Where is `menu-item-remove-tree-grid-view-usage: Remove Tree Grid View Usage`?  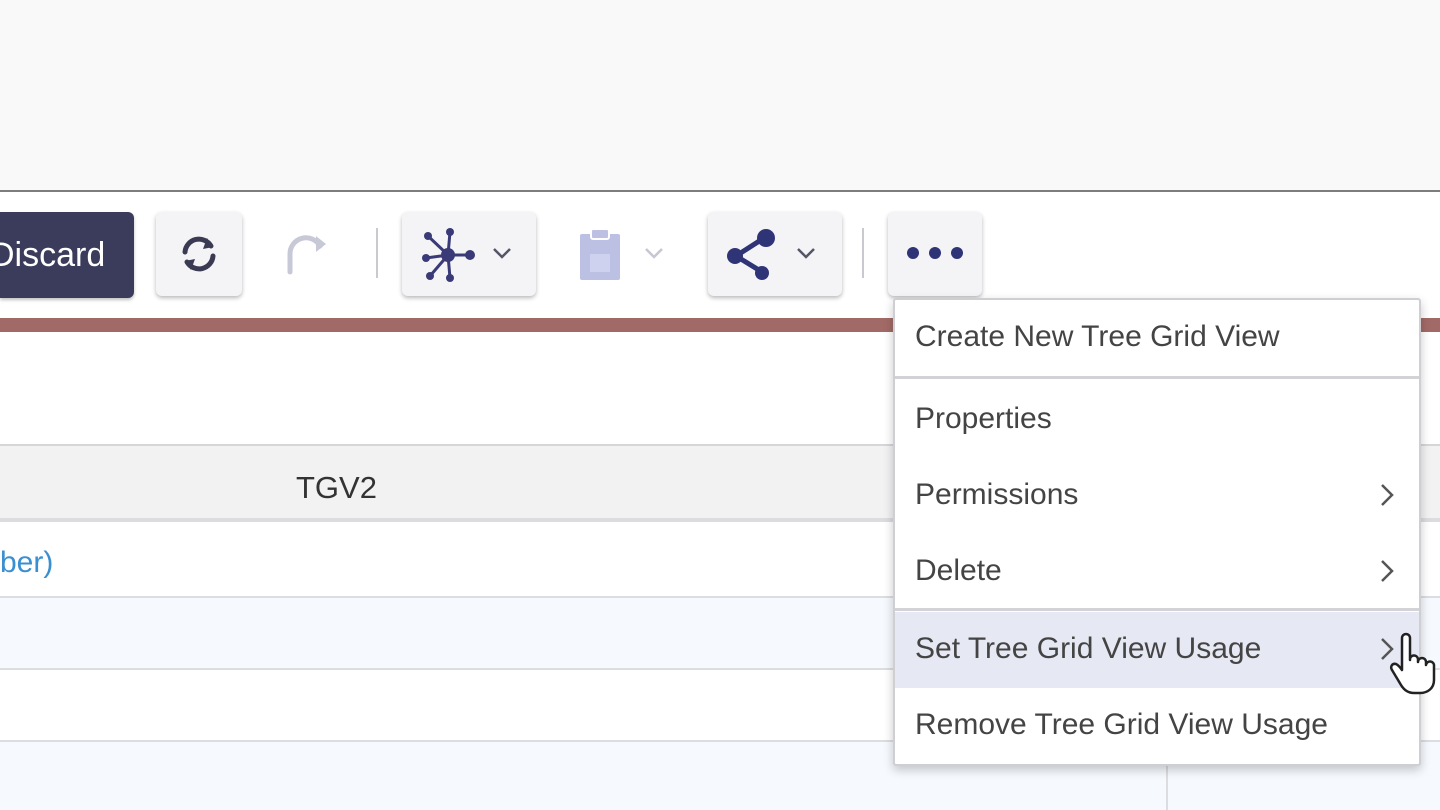 menu-item-remove-tree-grid-view-usage: Remove Tree Grid View Usage is located at coordinates (1157, 726).